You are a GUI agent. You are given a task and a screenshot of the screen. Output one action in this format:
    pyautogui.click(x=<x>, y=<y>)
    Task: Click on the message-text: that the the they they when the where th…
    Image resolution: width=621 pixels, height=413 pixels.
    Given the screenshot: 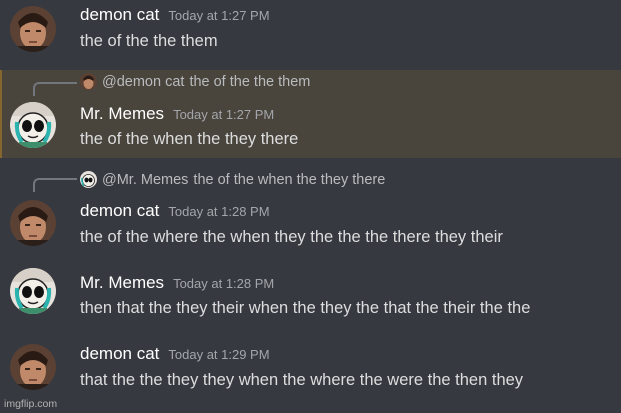 What is the action you would take?
    pyautogui.click(x=302, y=380)
    